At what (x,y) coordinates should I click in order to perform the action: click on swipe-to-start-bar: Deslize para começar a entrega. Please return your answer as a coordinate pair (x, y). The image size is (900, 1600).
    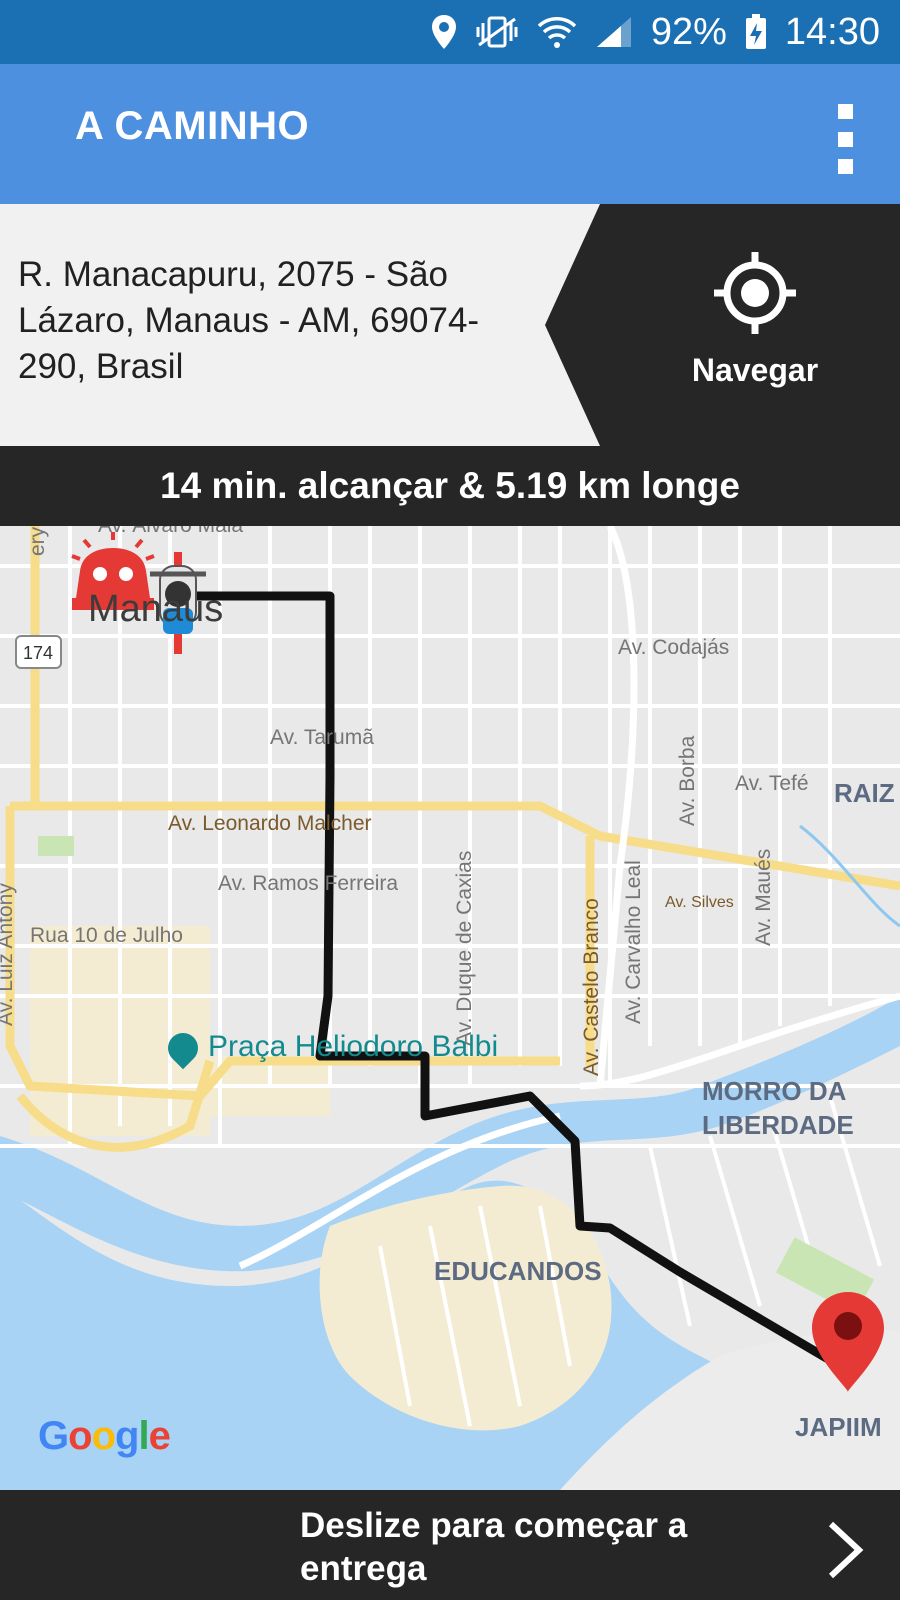
    Looking at the image, I should click on (450, 1545).